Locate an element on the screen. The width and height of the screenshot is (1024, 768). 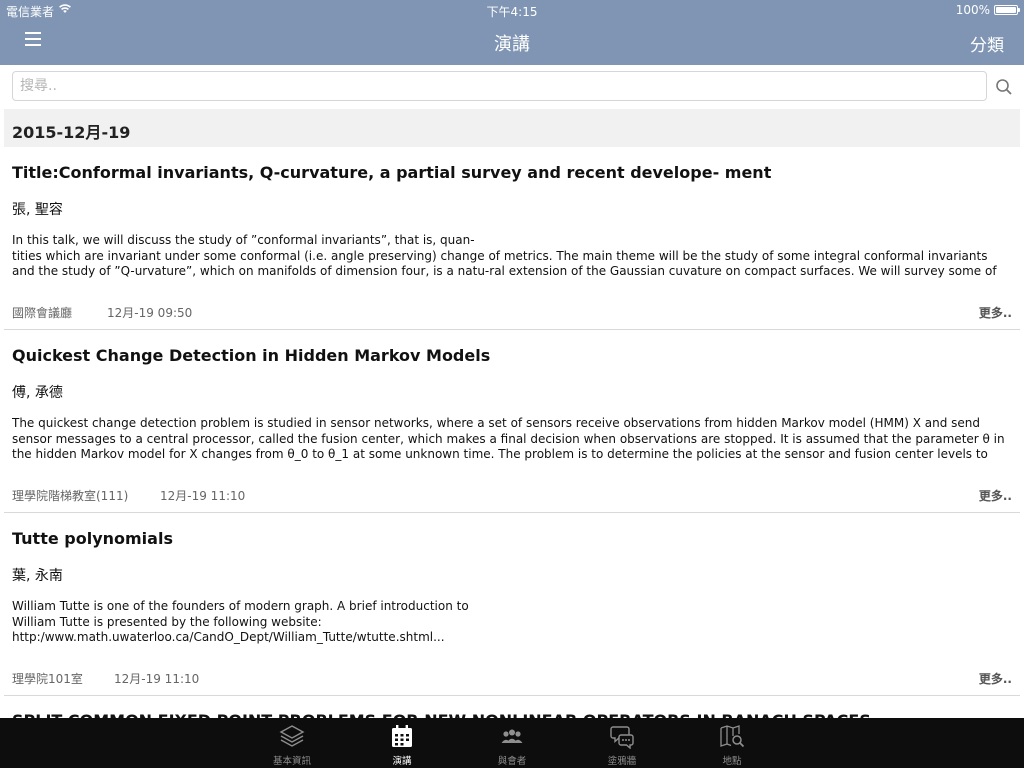
status-time: 下午4:15 is located at coordinates (512, 12).